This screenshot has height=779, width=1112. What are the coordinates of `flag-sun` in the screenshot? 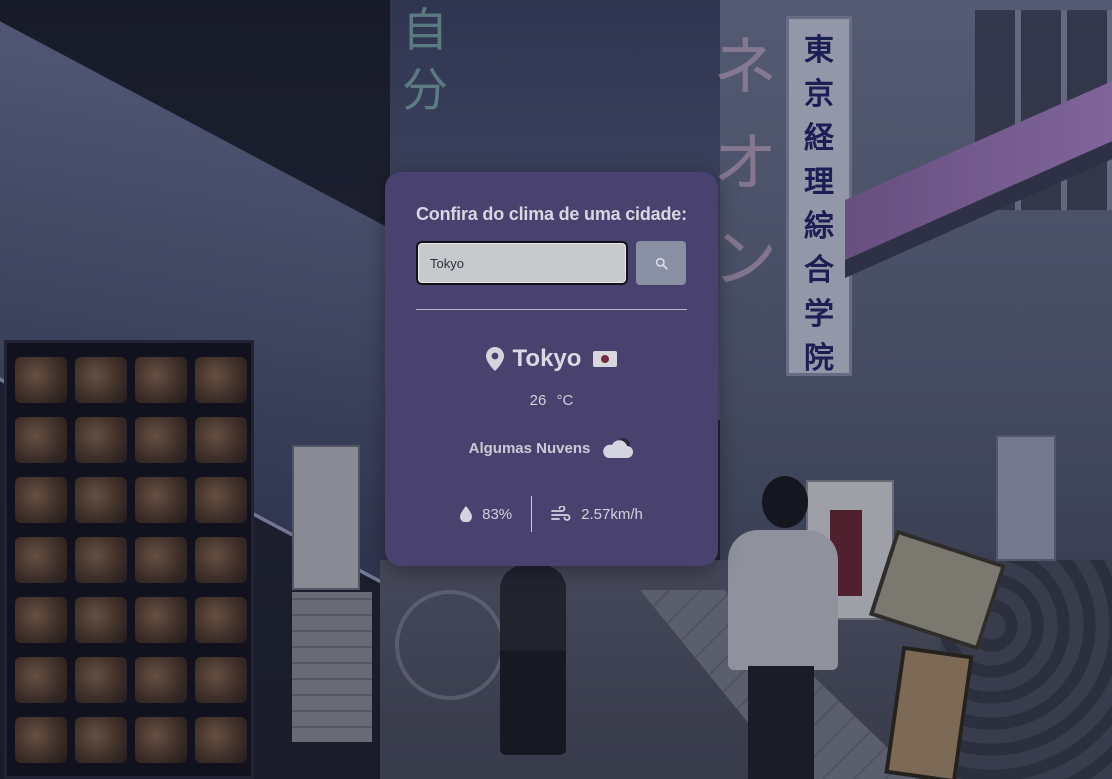 It's located at (605, 359).